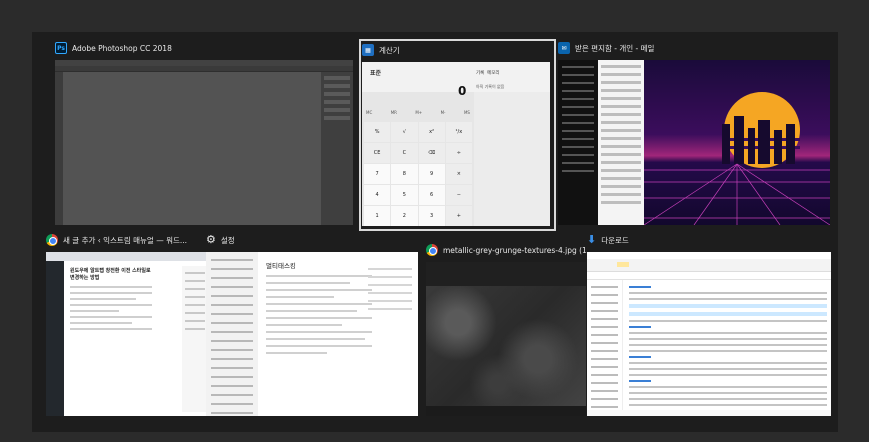 This screenshot has width=869, height=442. Describe the element at coordinates (227, 240) in the screenshot. I see `window-title: 설정` at that location.